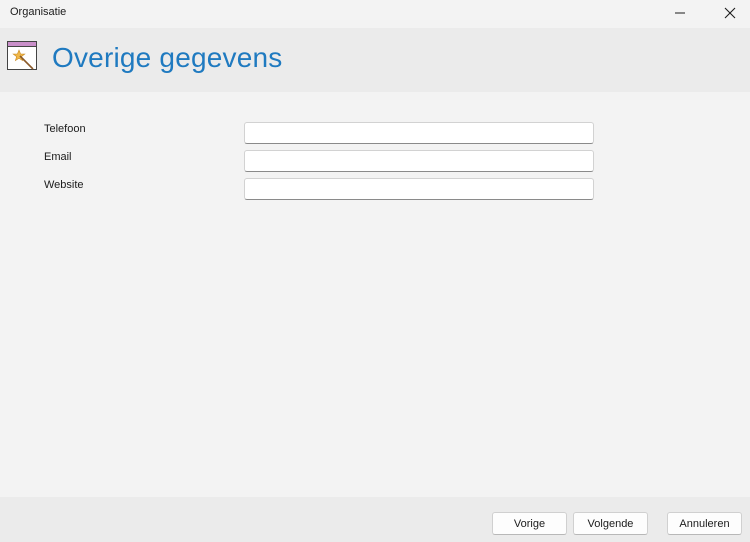 The width and height of the screenshot is (750, 542). What do you see at coordinates (610, 523) in the screenshot?
I see `next-button: Volgende` at bounding box center [610, 523].